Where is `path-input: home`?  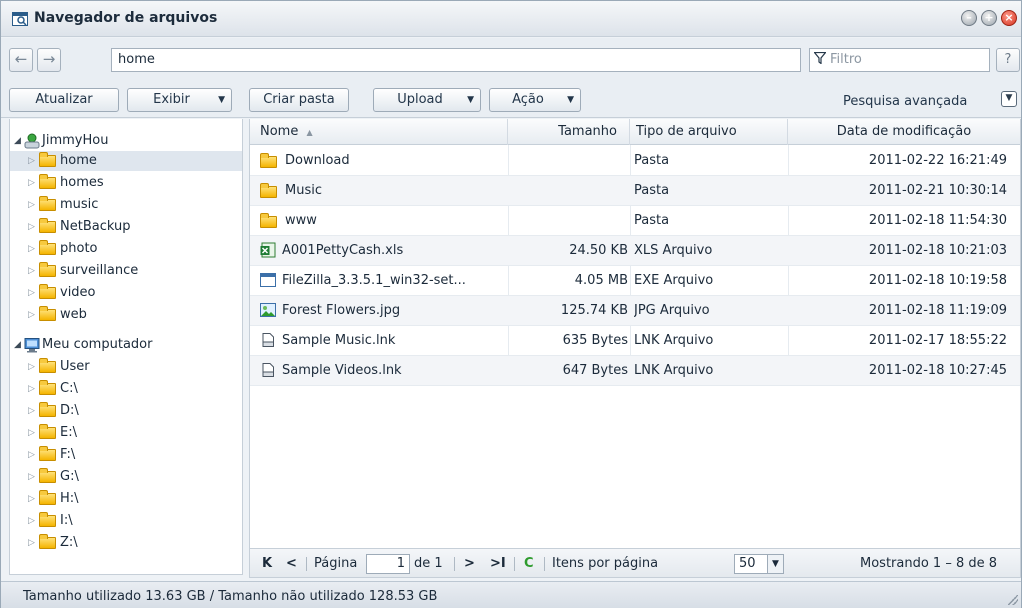 path-input: home is located at coordinates (456, 60).